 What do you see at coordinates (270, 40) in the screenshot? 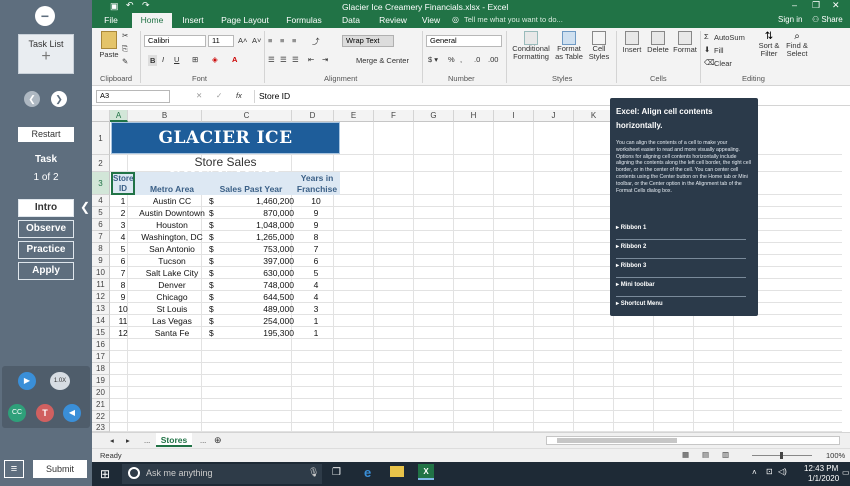
I see `top-align-icon: ≡` at bounding box center [270, 40].